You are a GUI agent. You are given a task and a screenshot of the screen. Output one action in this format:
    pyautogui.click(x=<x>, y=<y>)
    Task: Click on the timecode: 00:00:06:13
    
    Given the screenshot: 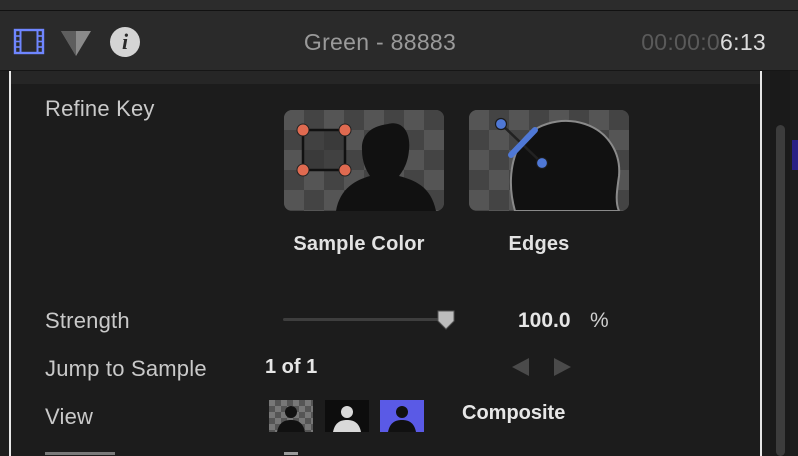 What is the action you would take?
    pyautogui.click(x=703, y=42)
    